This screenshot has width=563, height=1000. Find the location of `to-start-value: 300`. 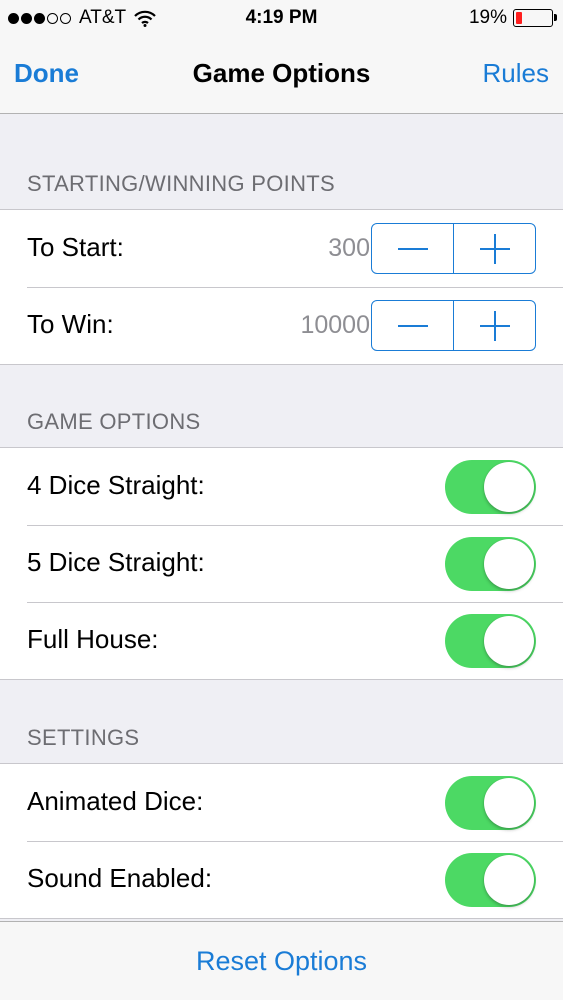

to-start-value: 300 is located at coordinates (349, 248).